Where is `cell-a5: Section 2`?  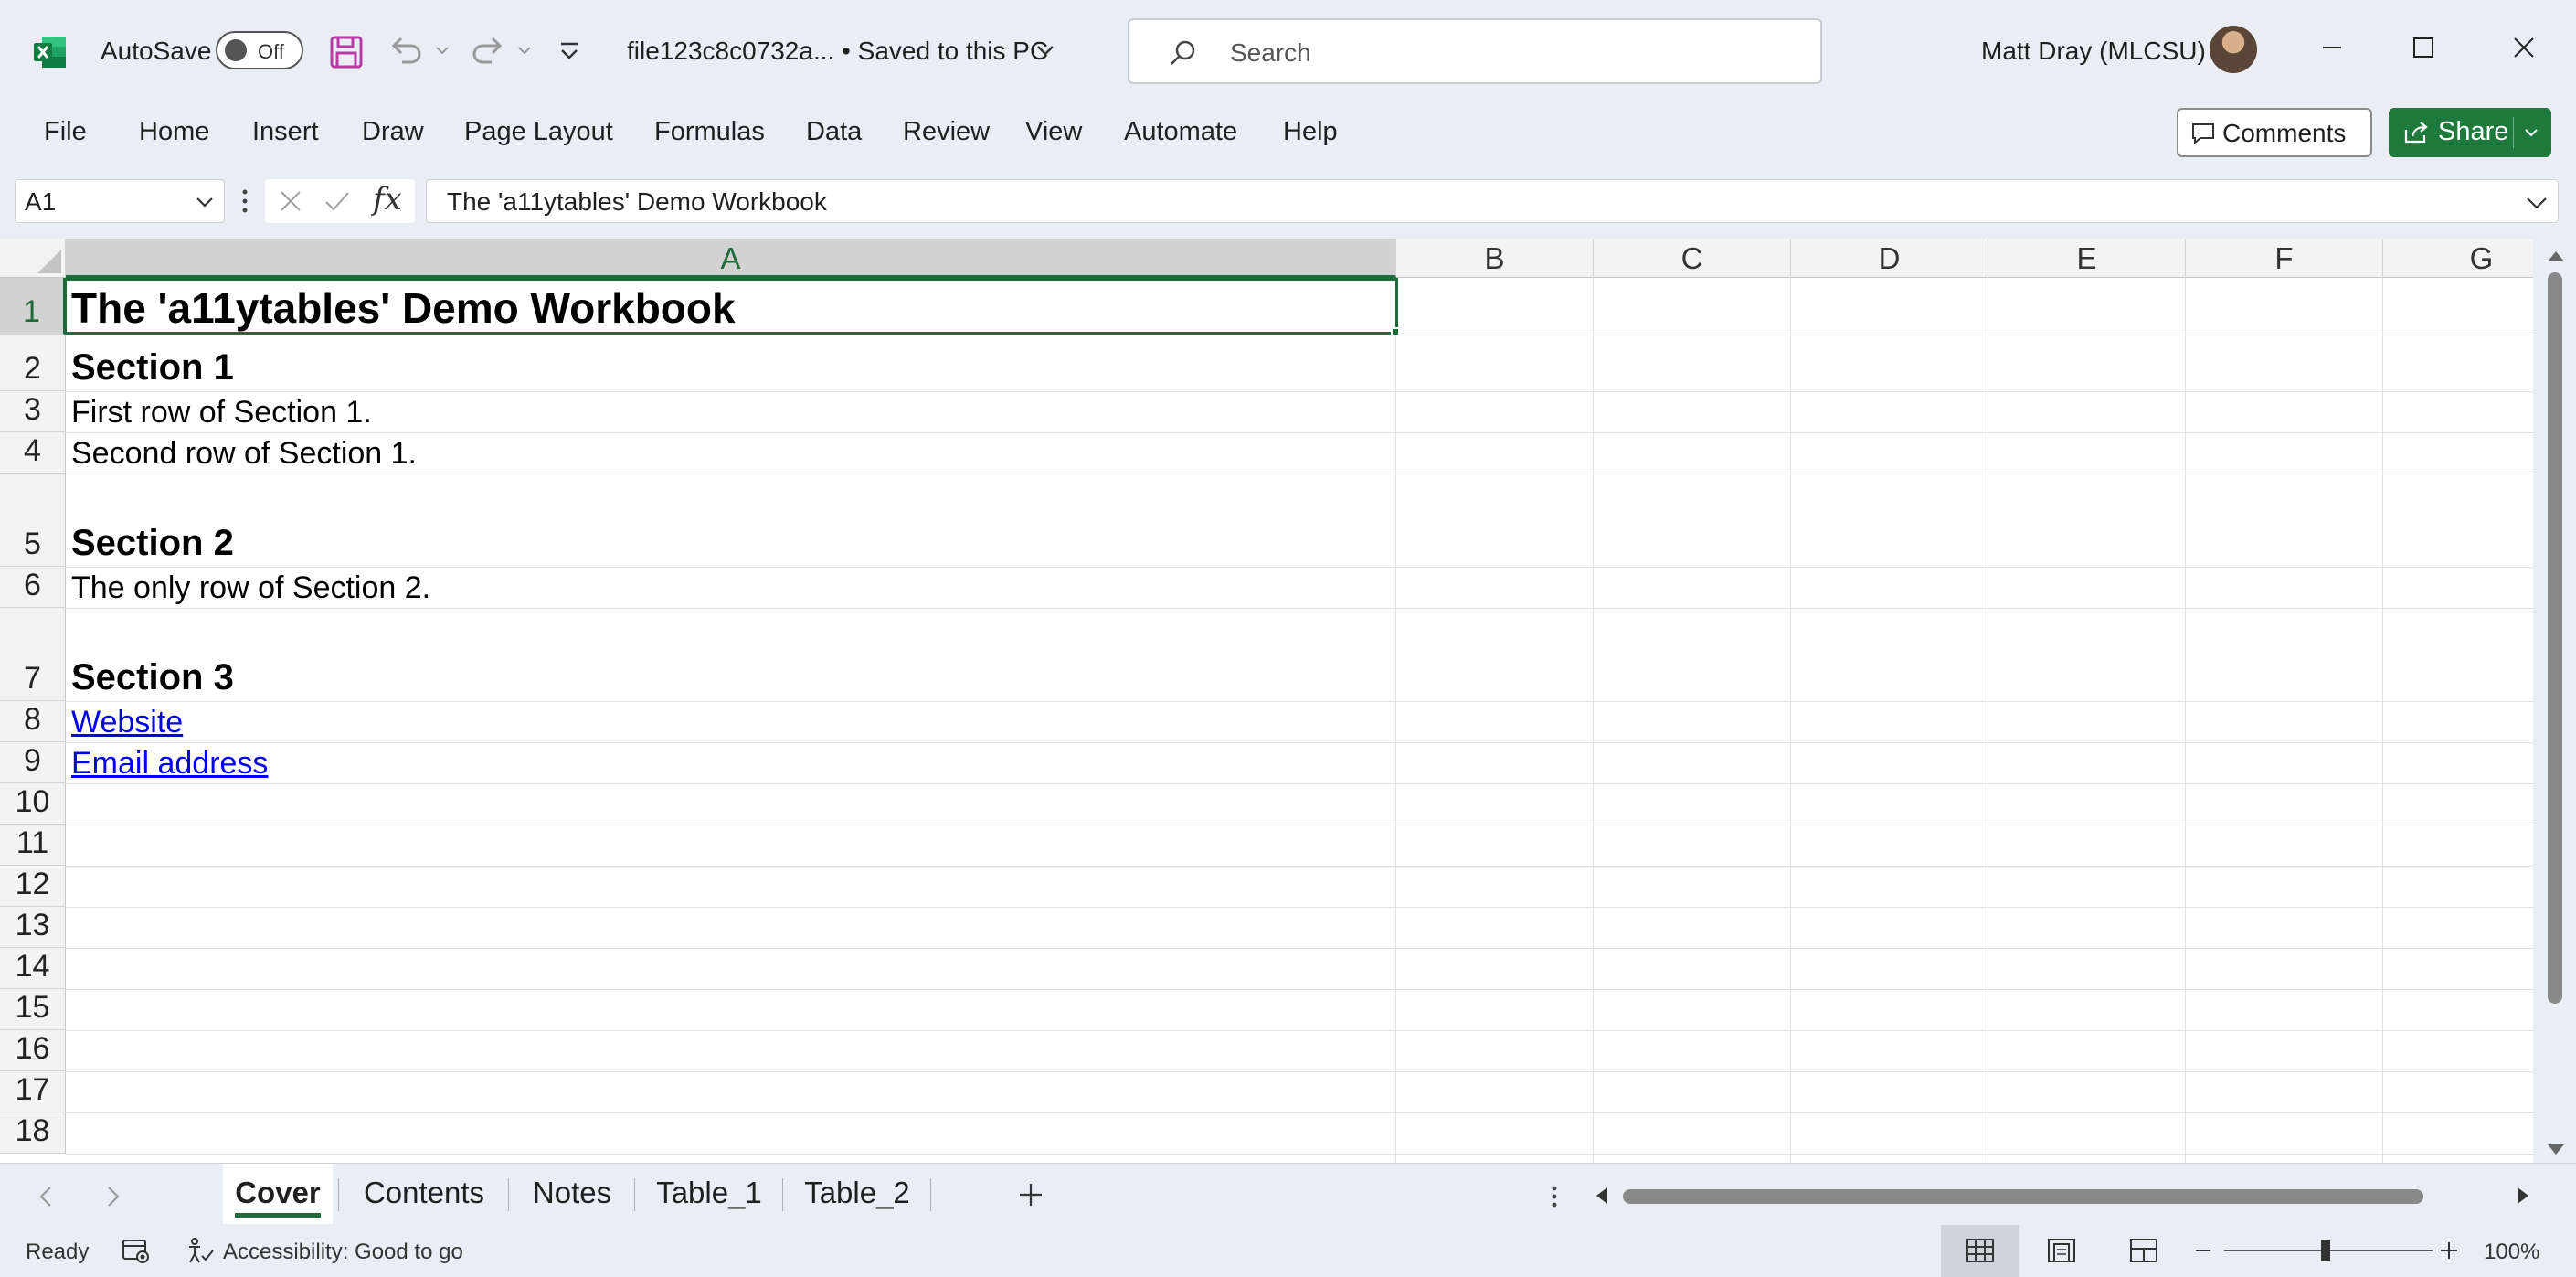 cell-a5: Section 2 is located at coordinates (152, 543).